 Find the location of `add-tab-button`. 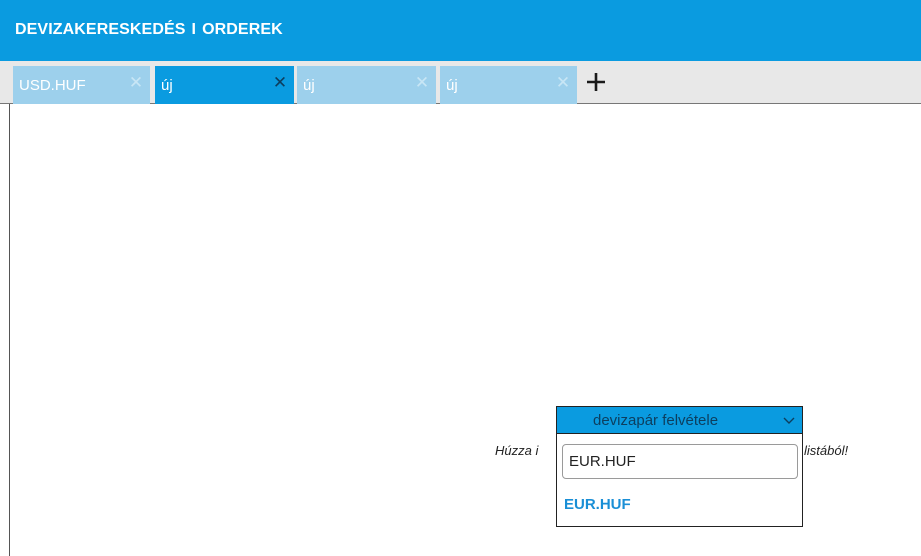

add-tab-button is located at coordinates (596, 82).